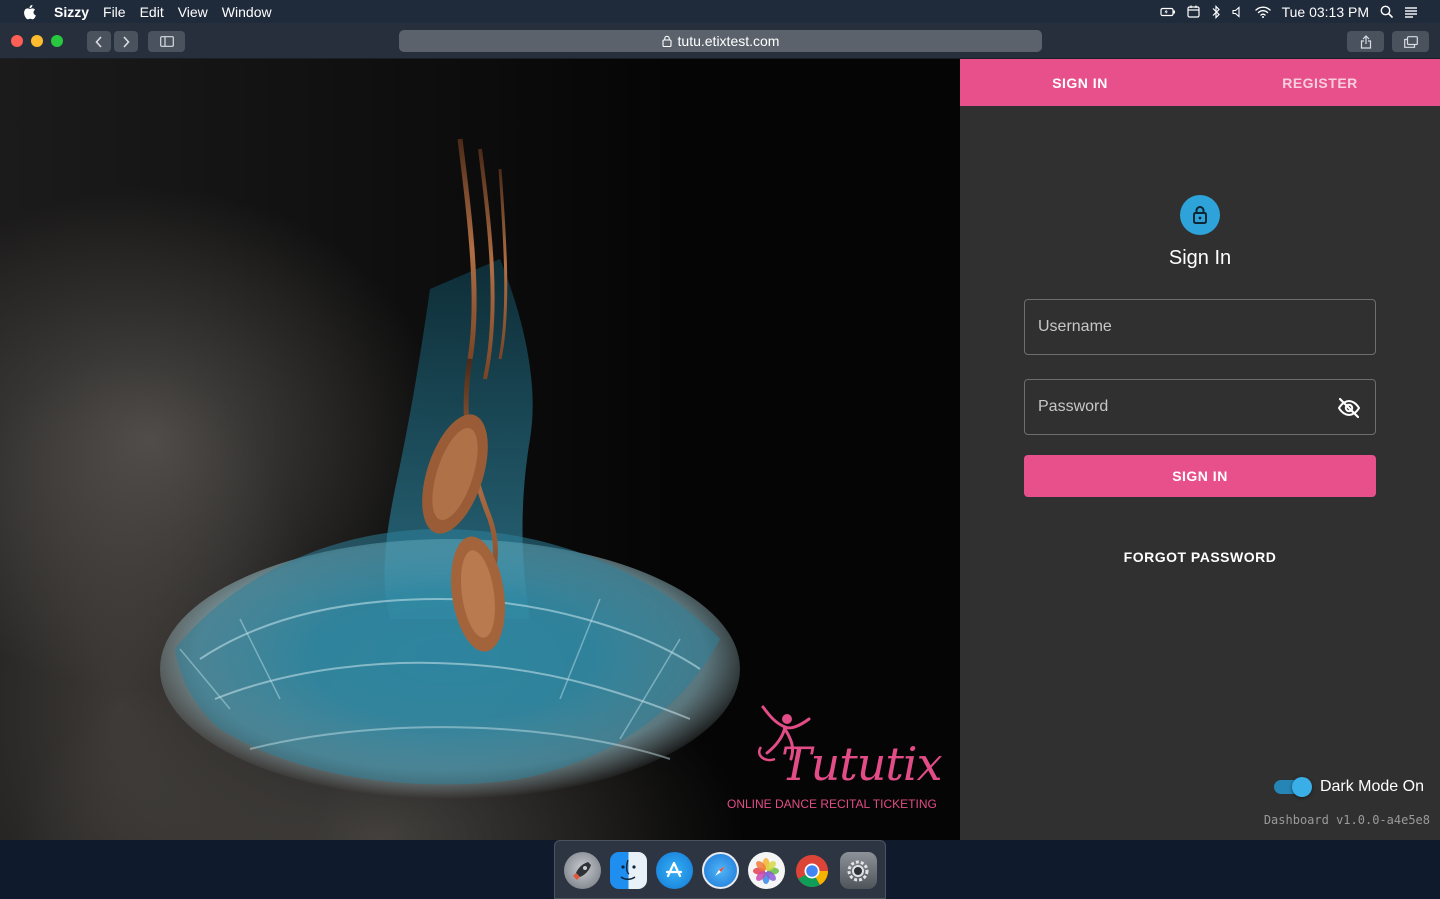 The width and height of the screenshot is (1440, 899). What do you see at coordinates (114, 12) in the screenshot?
I see `menu-file: File` at bounding box center [114, 12].